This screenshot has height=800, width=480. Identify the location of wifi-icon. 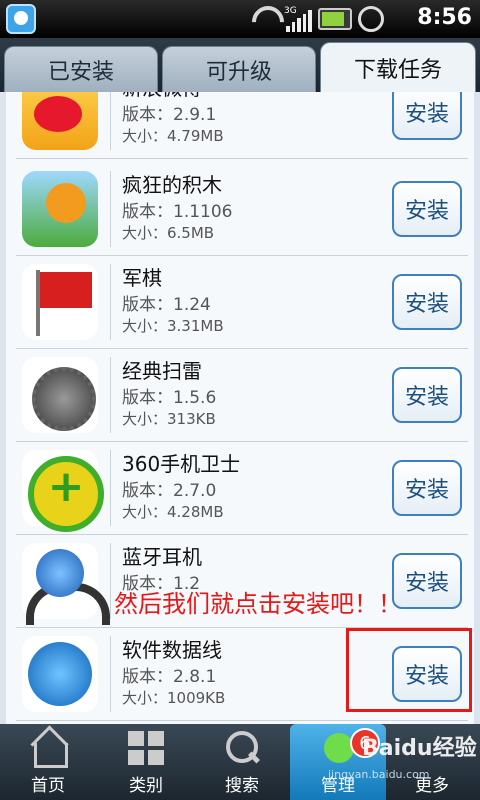
(264, 19).